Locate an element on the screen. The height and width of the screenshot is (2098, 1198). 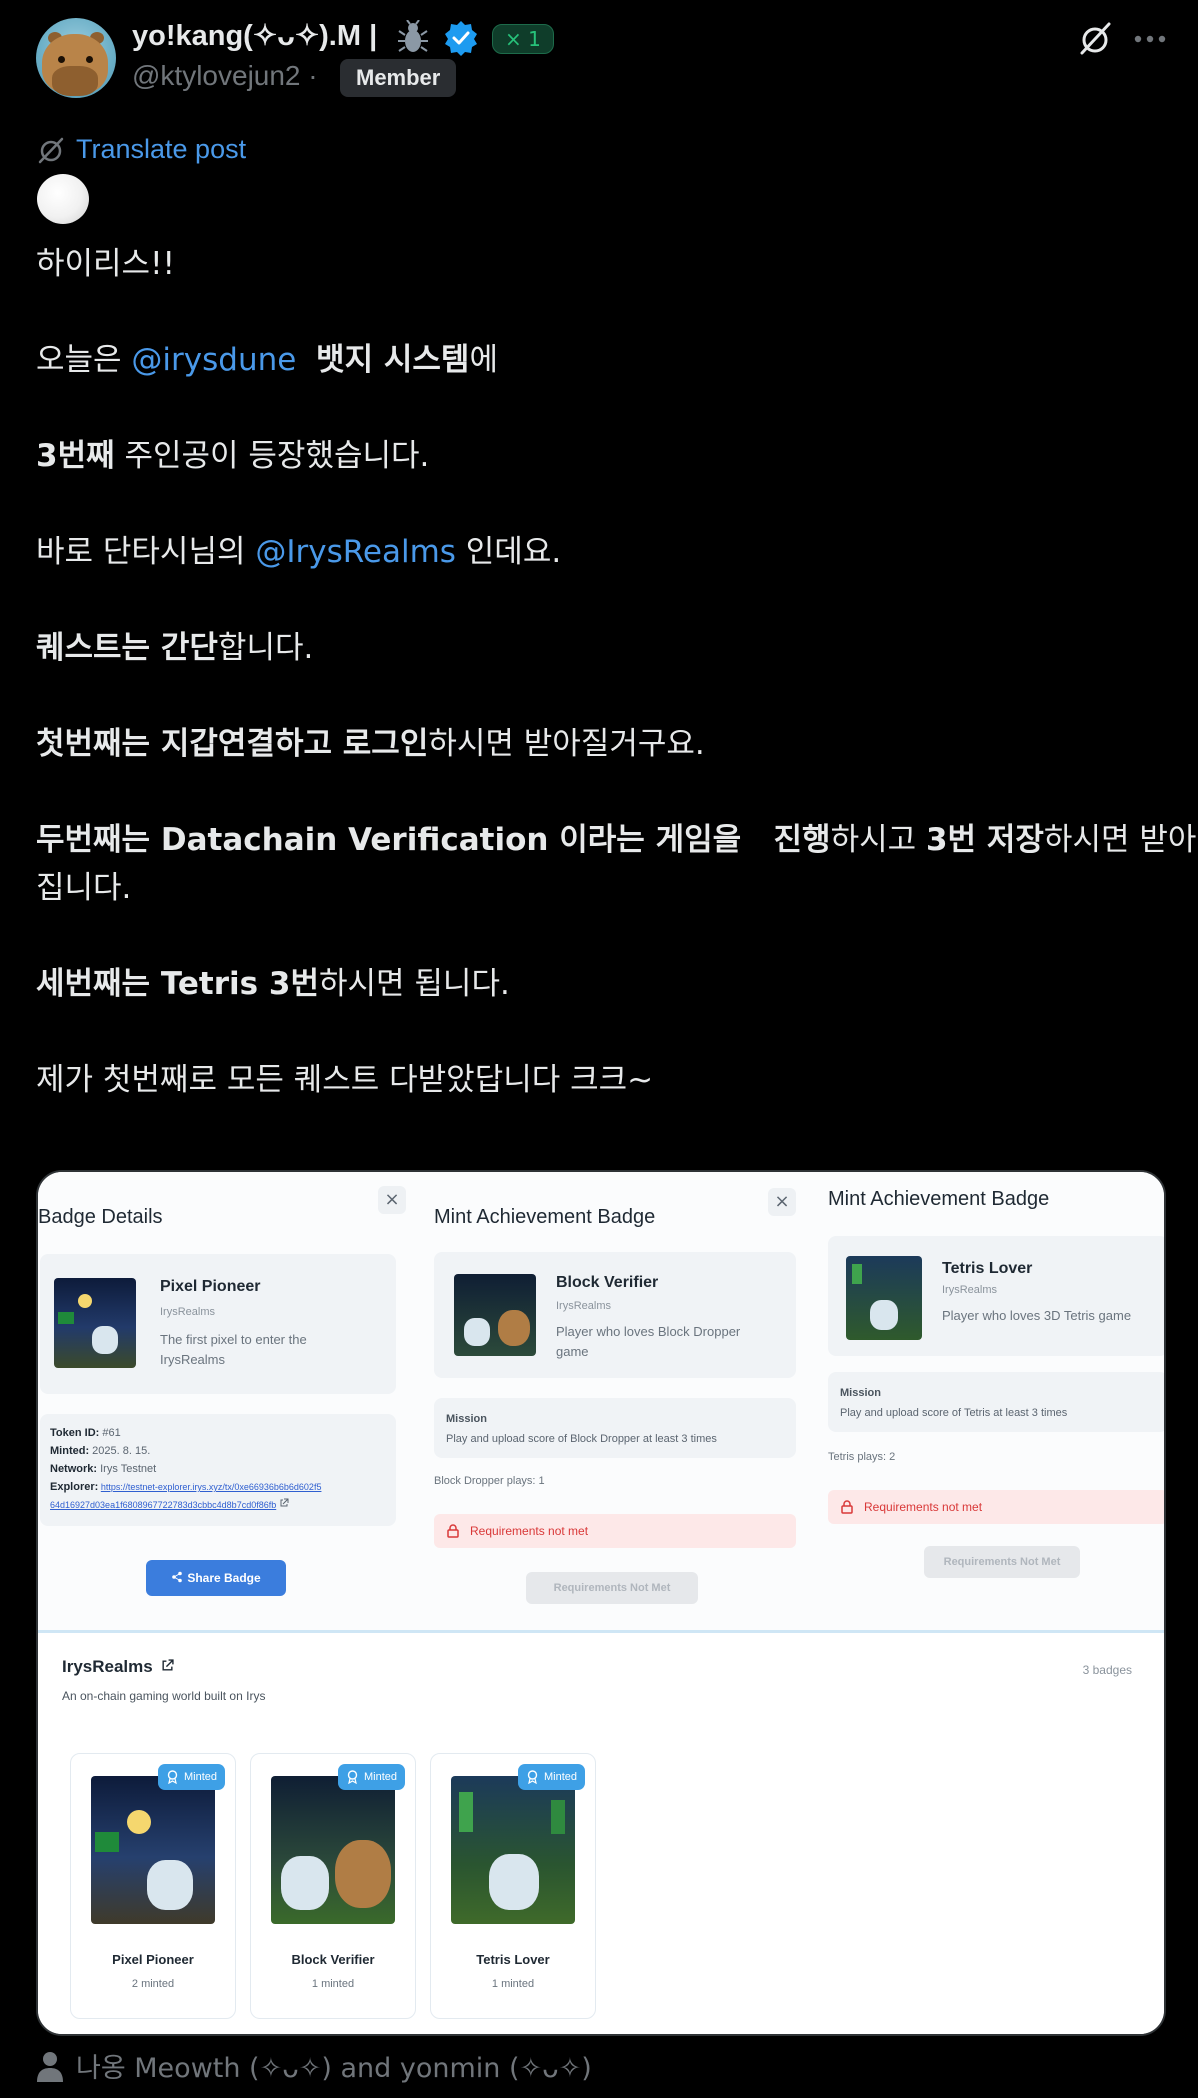
mission-label: Mission is located at coordinates (466, 1419).